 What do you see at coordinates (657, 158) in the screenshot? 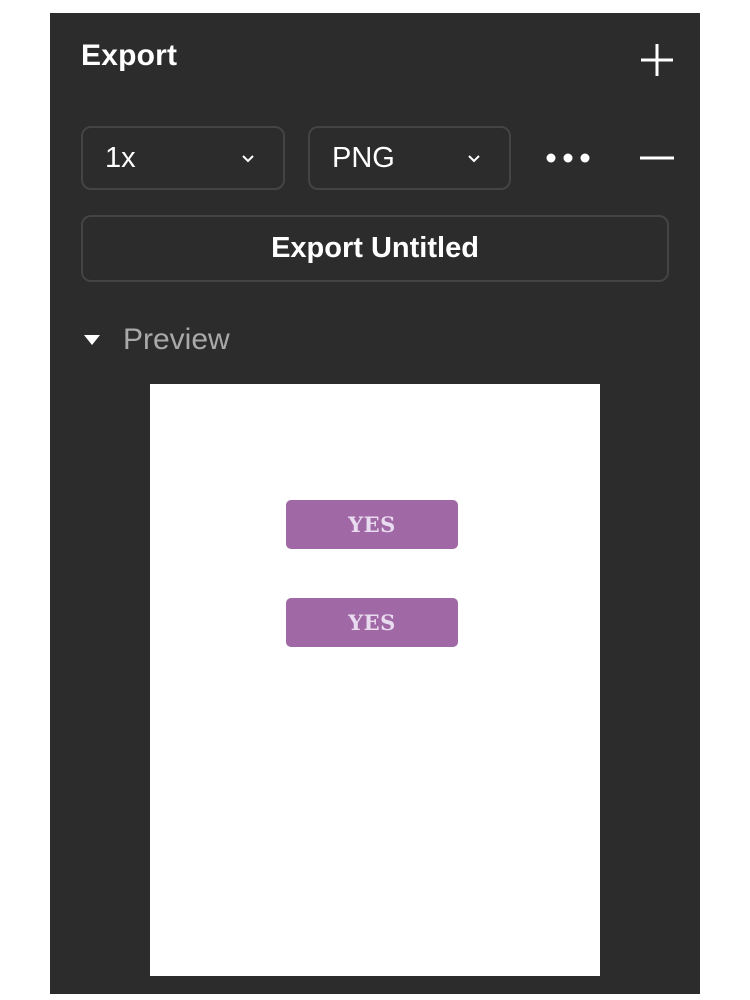
I see `minus-icon` at bounding box center [657, 158].